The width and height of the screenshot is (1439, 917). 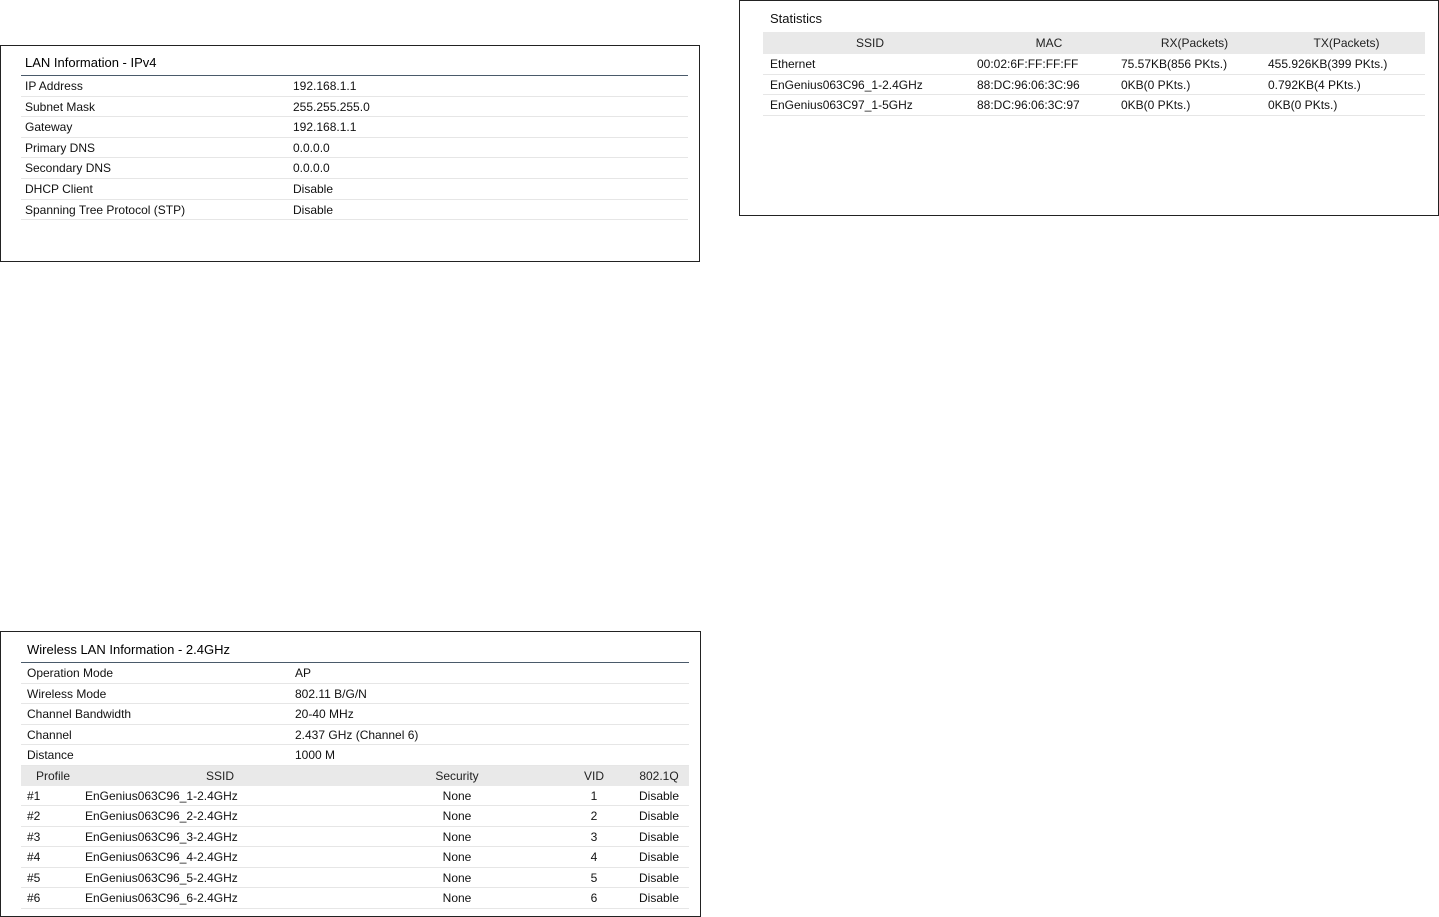 I want to click on column-header-tx: TX(Packets), so click(x=1346, y=43).